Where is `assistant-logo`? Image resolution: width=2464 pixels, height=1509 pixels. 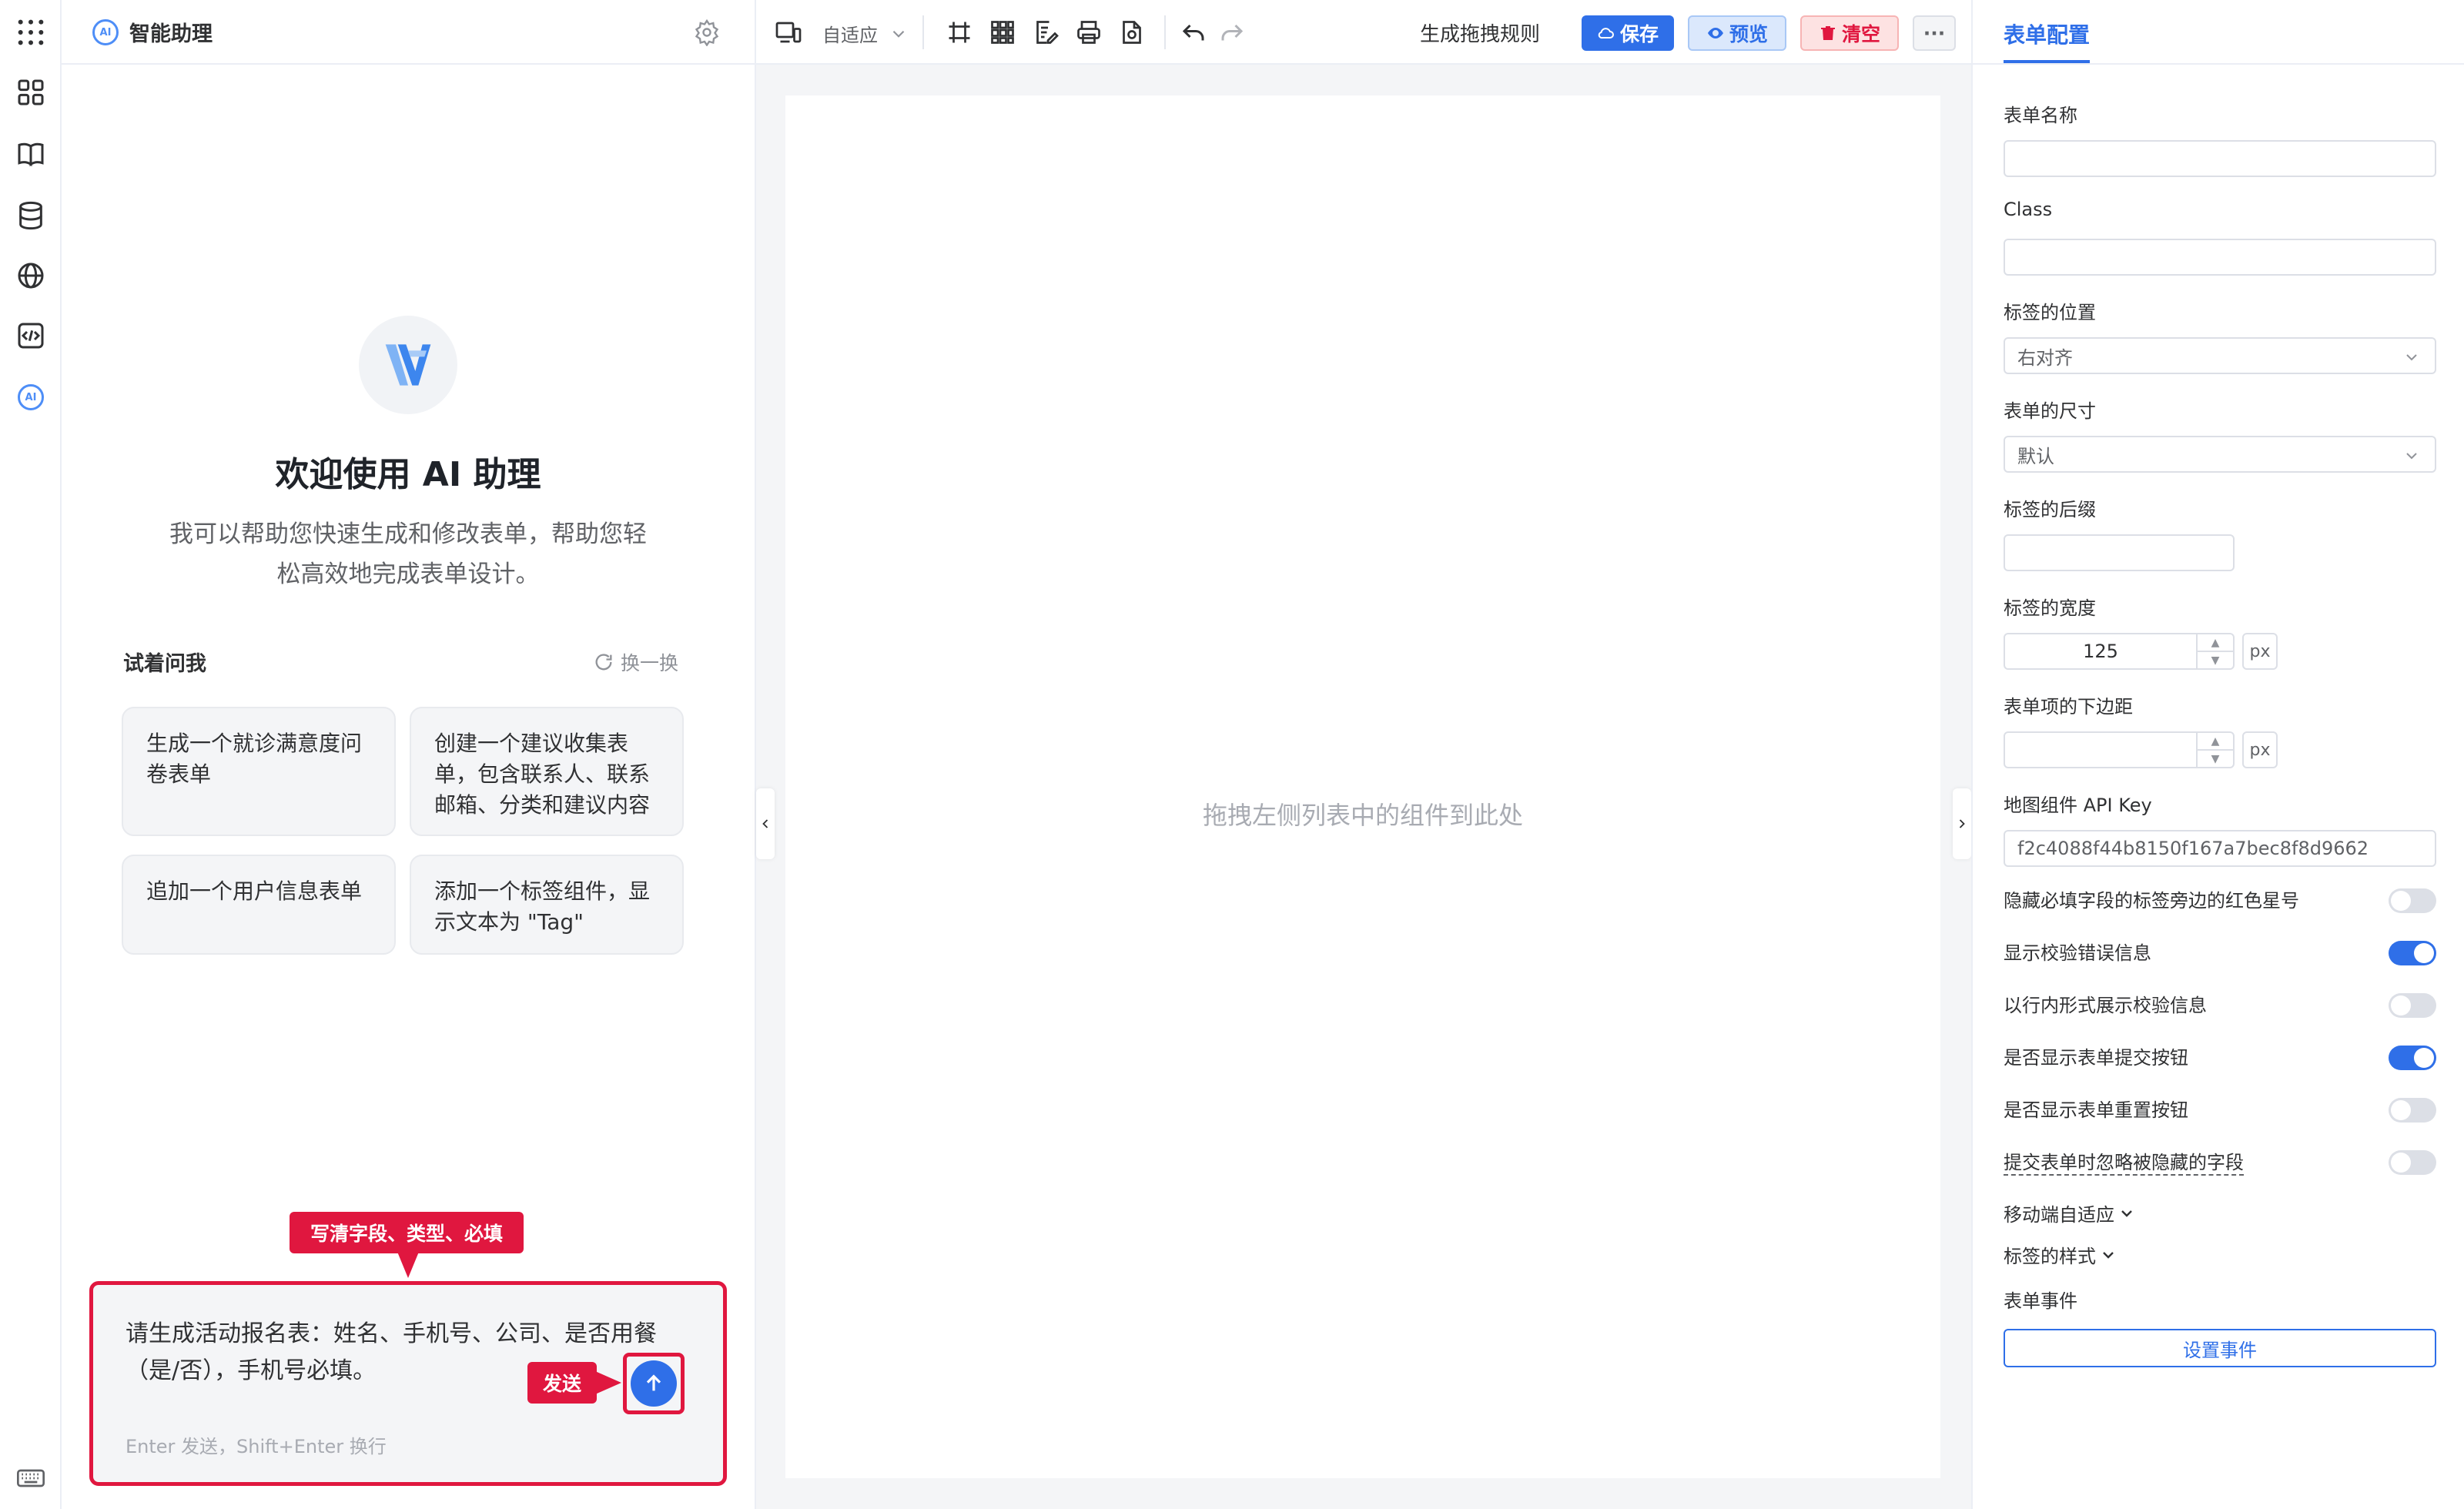 assistant-logo is located at coordinates (408, 365).